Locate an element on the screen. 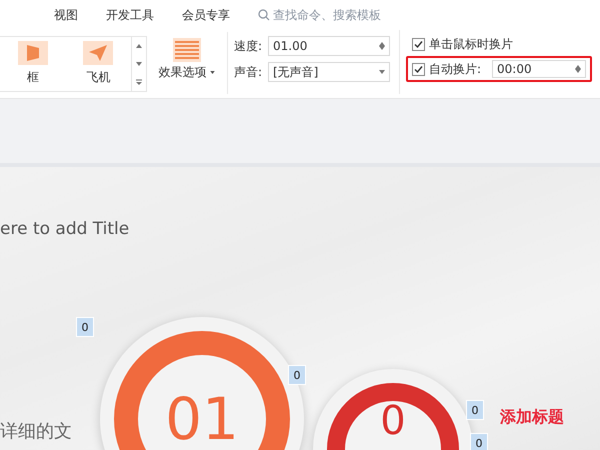 Image resolution: width=600 pixels, height=450 pixels. slide-title: ere to add Title is located at coordinates (65, 229).